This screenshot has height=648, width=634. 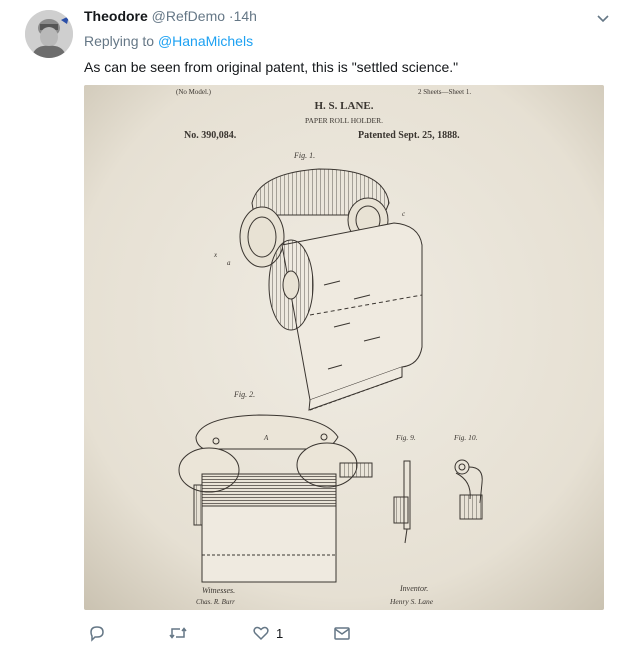 What do you see at coordinates (413, 588) in the screenshot?
I see `inventor-label: Inventor.` at bounding box center [413, 588].